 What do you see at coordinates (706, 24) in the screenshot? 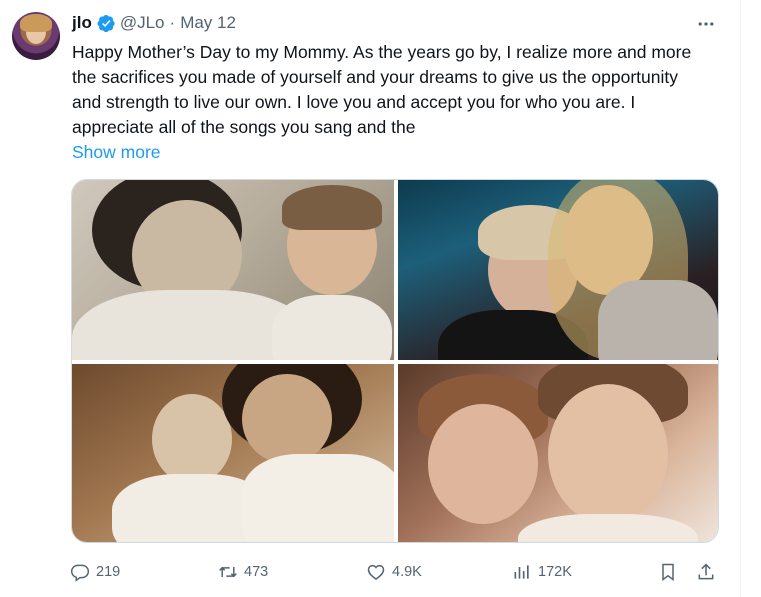
I see `more-icon` at bounding box center [706, 24].